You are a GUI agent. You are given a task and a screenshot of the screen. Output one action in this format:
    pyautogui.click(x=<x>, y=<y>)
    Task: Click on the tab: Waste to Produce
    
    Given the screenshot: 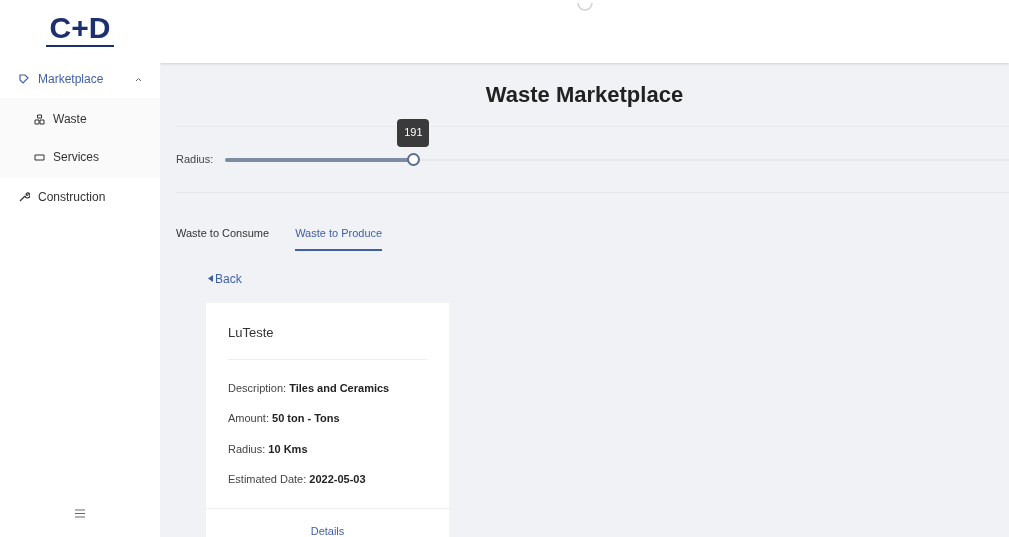 What is the action you would take?
    pyautogui.click(x=339, y=234)
    